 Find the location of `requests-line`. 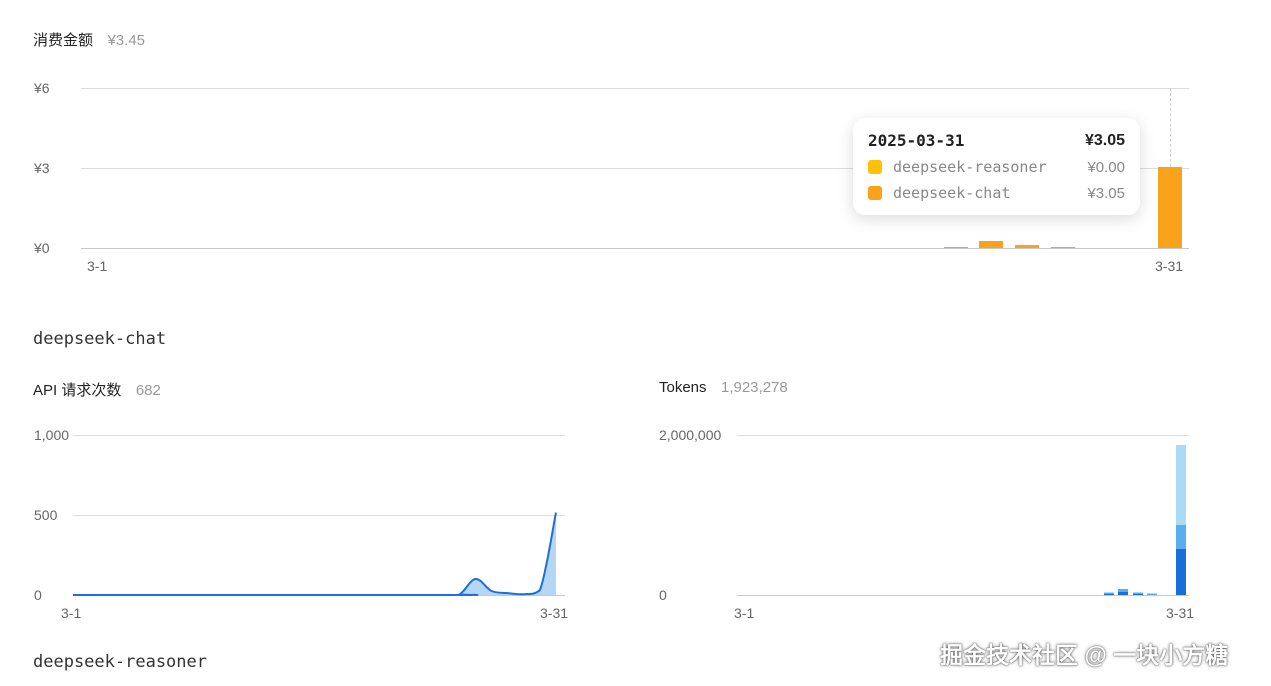

requests-line is located at coordinates (315, 554).